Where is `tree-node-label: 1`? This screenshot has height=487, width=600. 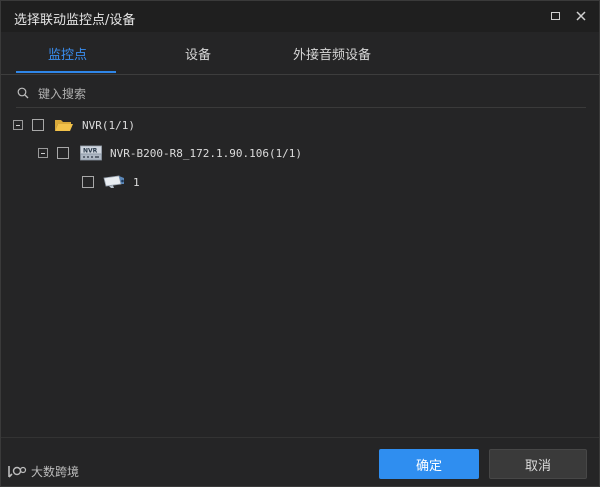
tree-node-label: 1 is located at coordinates (136, 182).